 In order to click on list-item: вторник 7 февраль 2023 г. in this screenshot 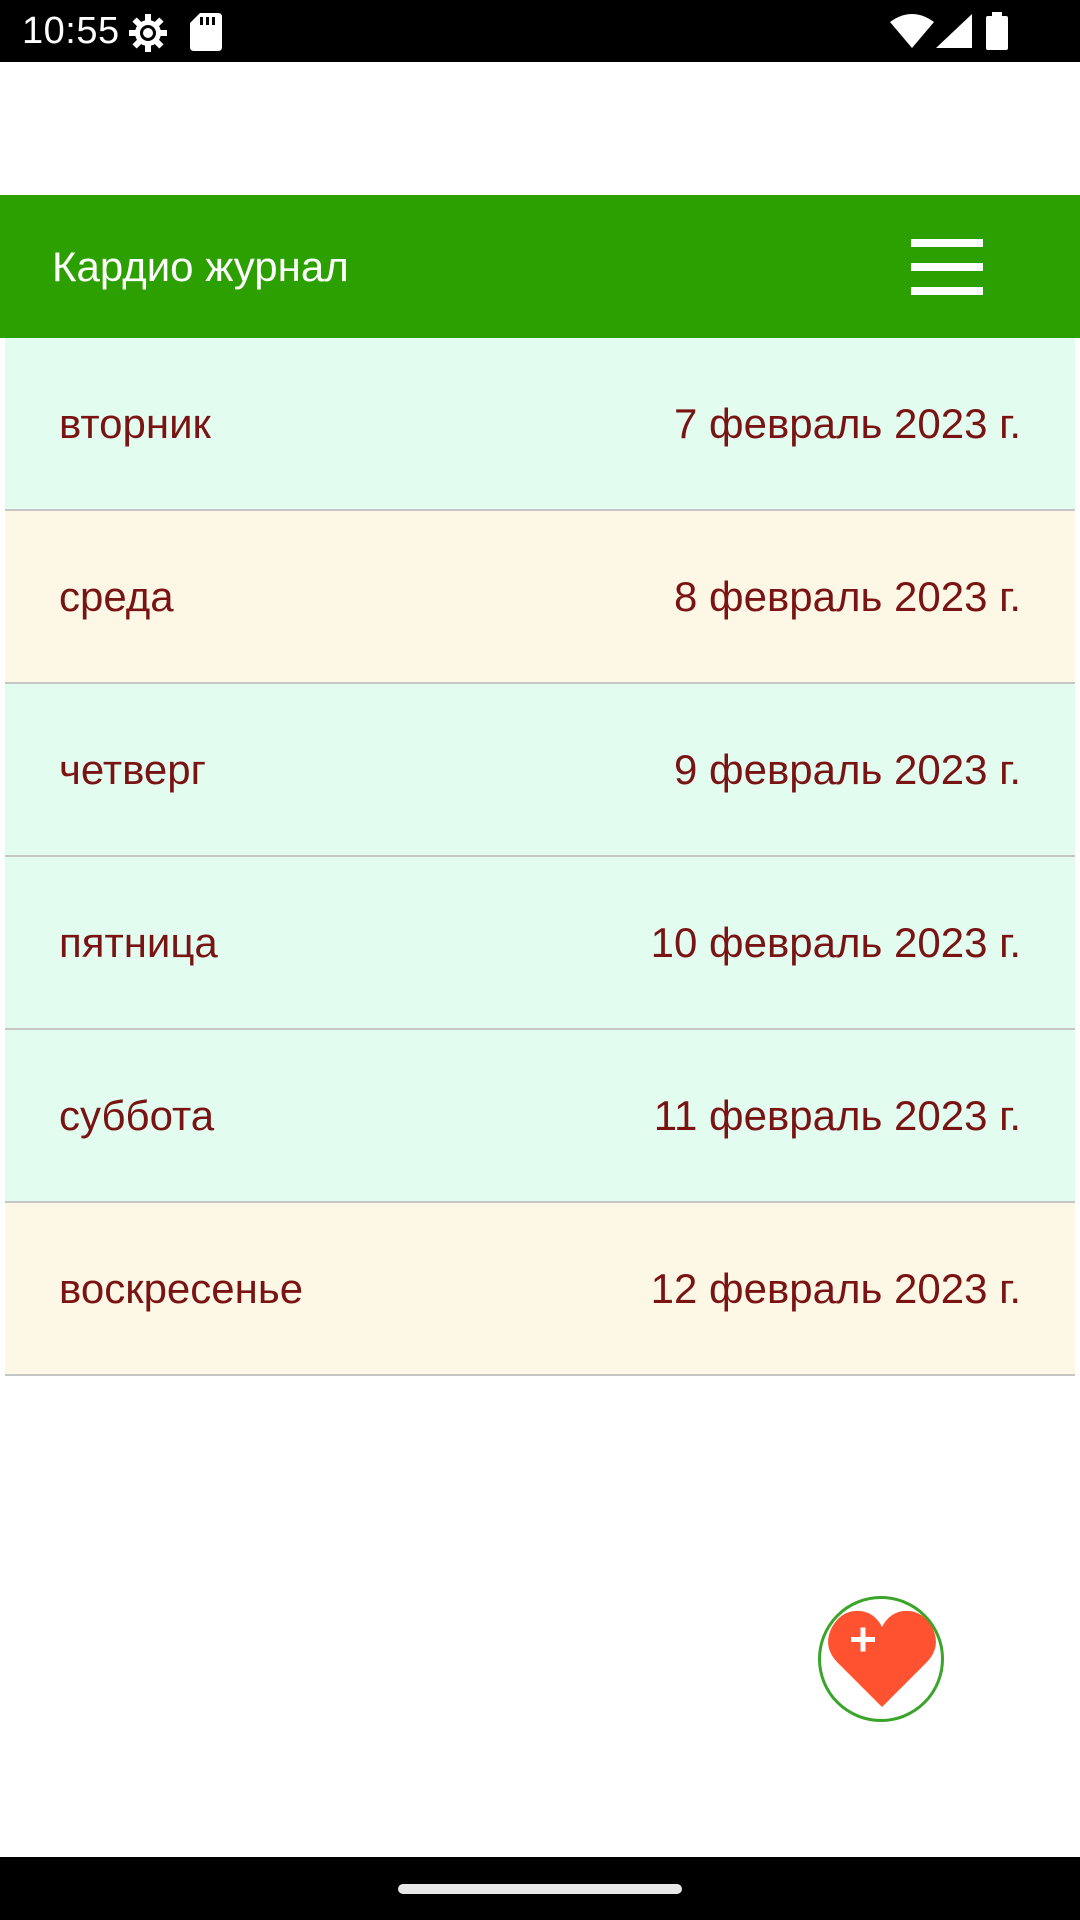, I will do `click(540, 424)`.